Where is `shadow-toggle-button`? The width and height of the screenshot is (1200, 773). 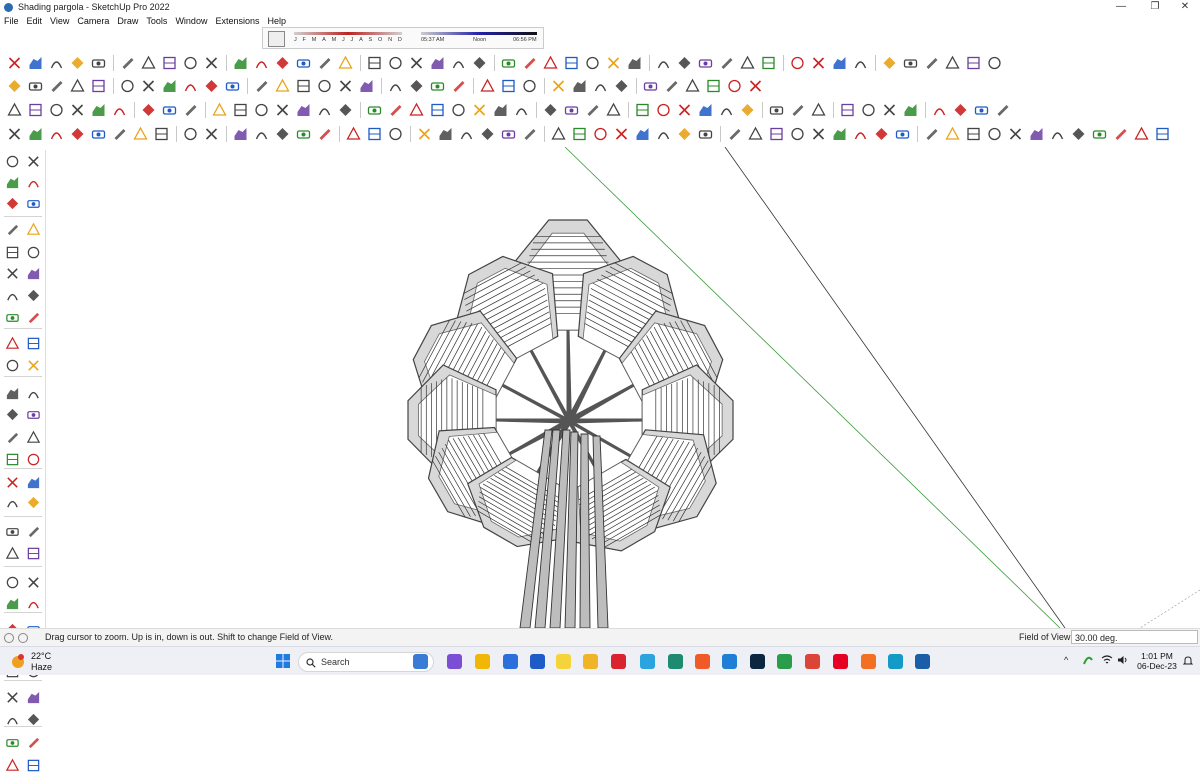 shadow-toggle-button is located at coordinates (276, 39).